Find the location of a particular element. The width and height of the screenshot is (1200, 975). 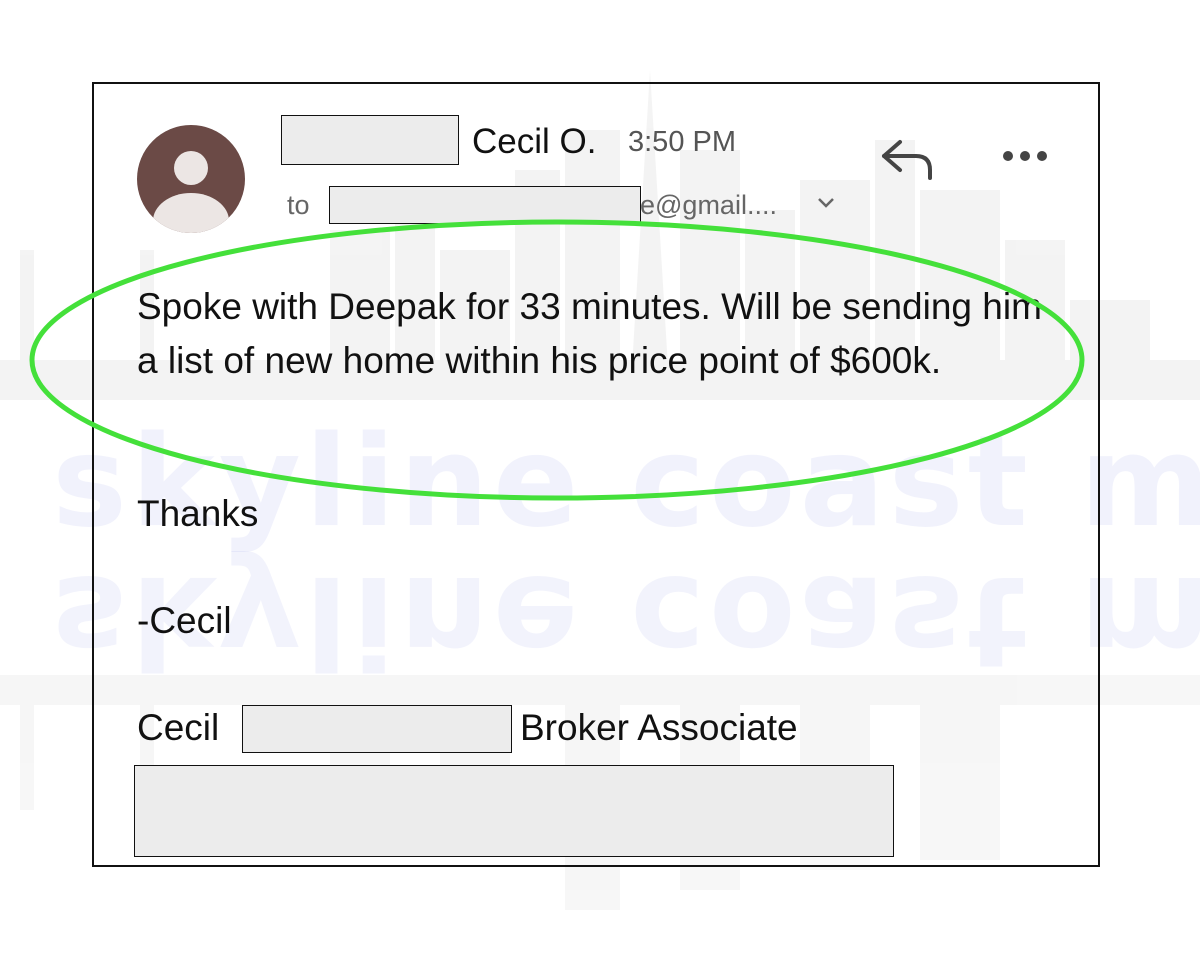

sign-off: -Cecil is located at coordinates (184, 620).